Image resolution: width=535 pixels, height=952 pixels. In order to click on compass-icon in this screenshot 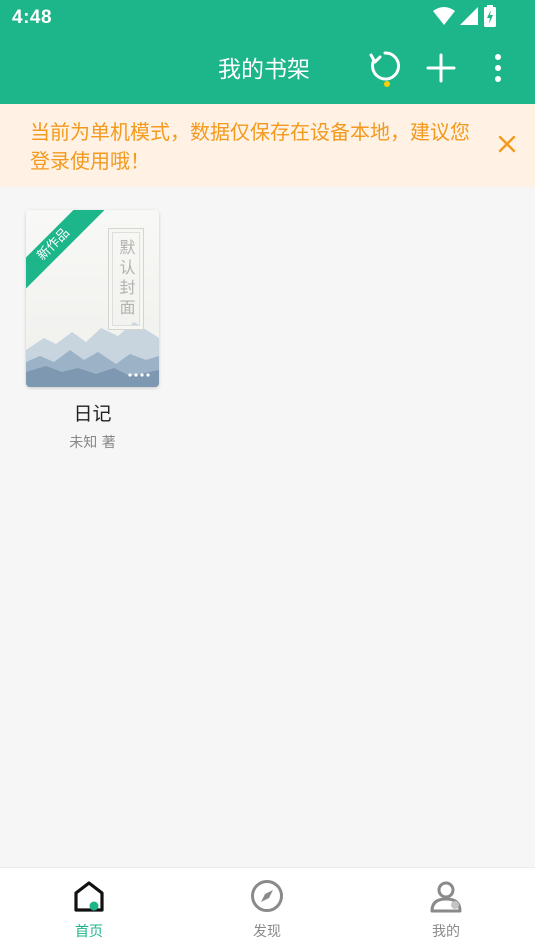, I will do `click(267, 896)`.